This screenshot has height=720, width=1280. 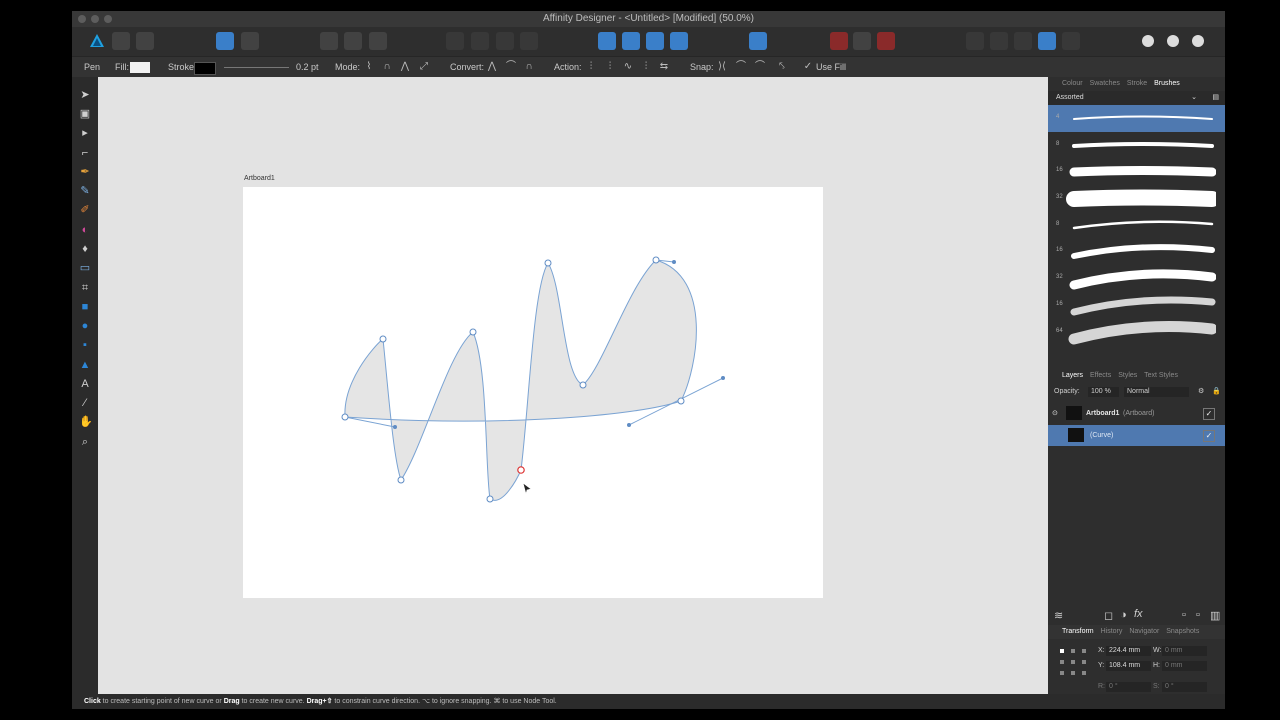 What do you see at coordinates (145, 41) in the screenshot?
I see `export-persona-icon` at bounding box center [145, 41].